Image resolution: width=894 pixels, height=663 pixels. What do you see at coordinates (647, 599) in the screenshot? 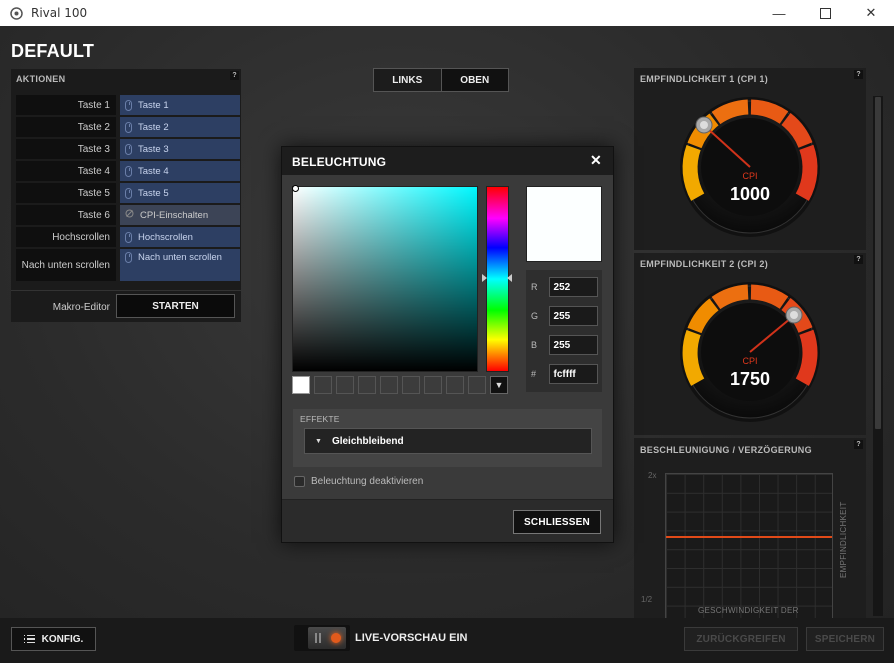
I see `acceleration-y-min: 1/2` at bounding box center [647, 599].